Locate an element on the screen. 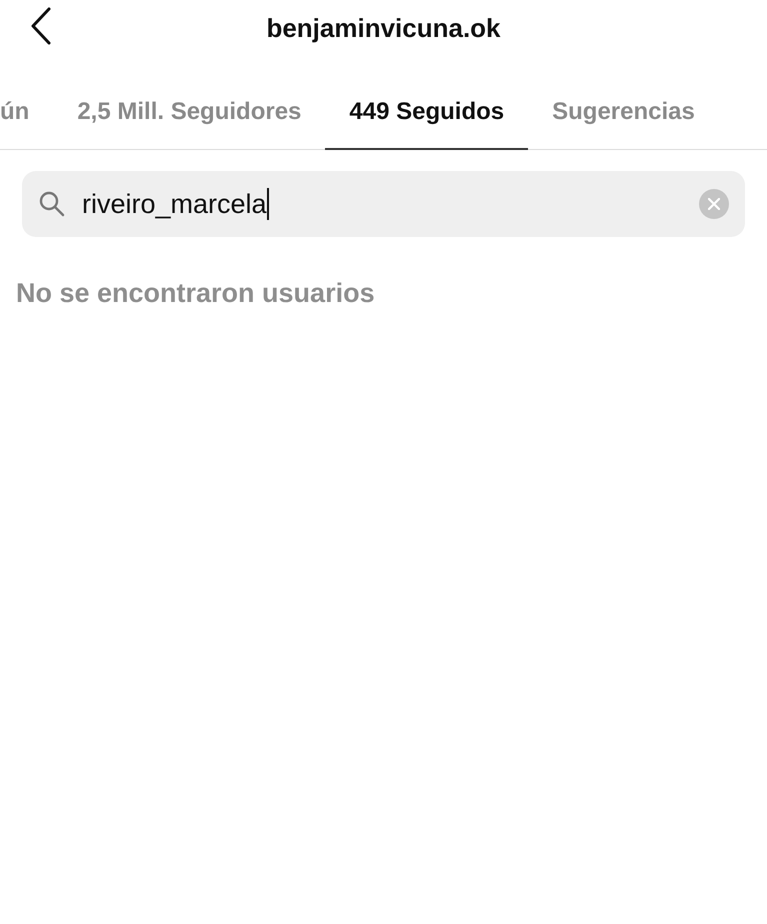 The width and height of the screenshot is (767, 924). tab: 449 Seguidos is located at coordinates (426, 113).